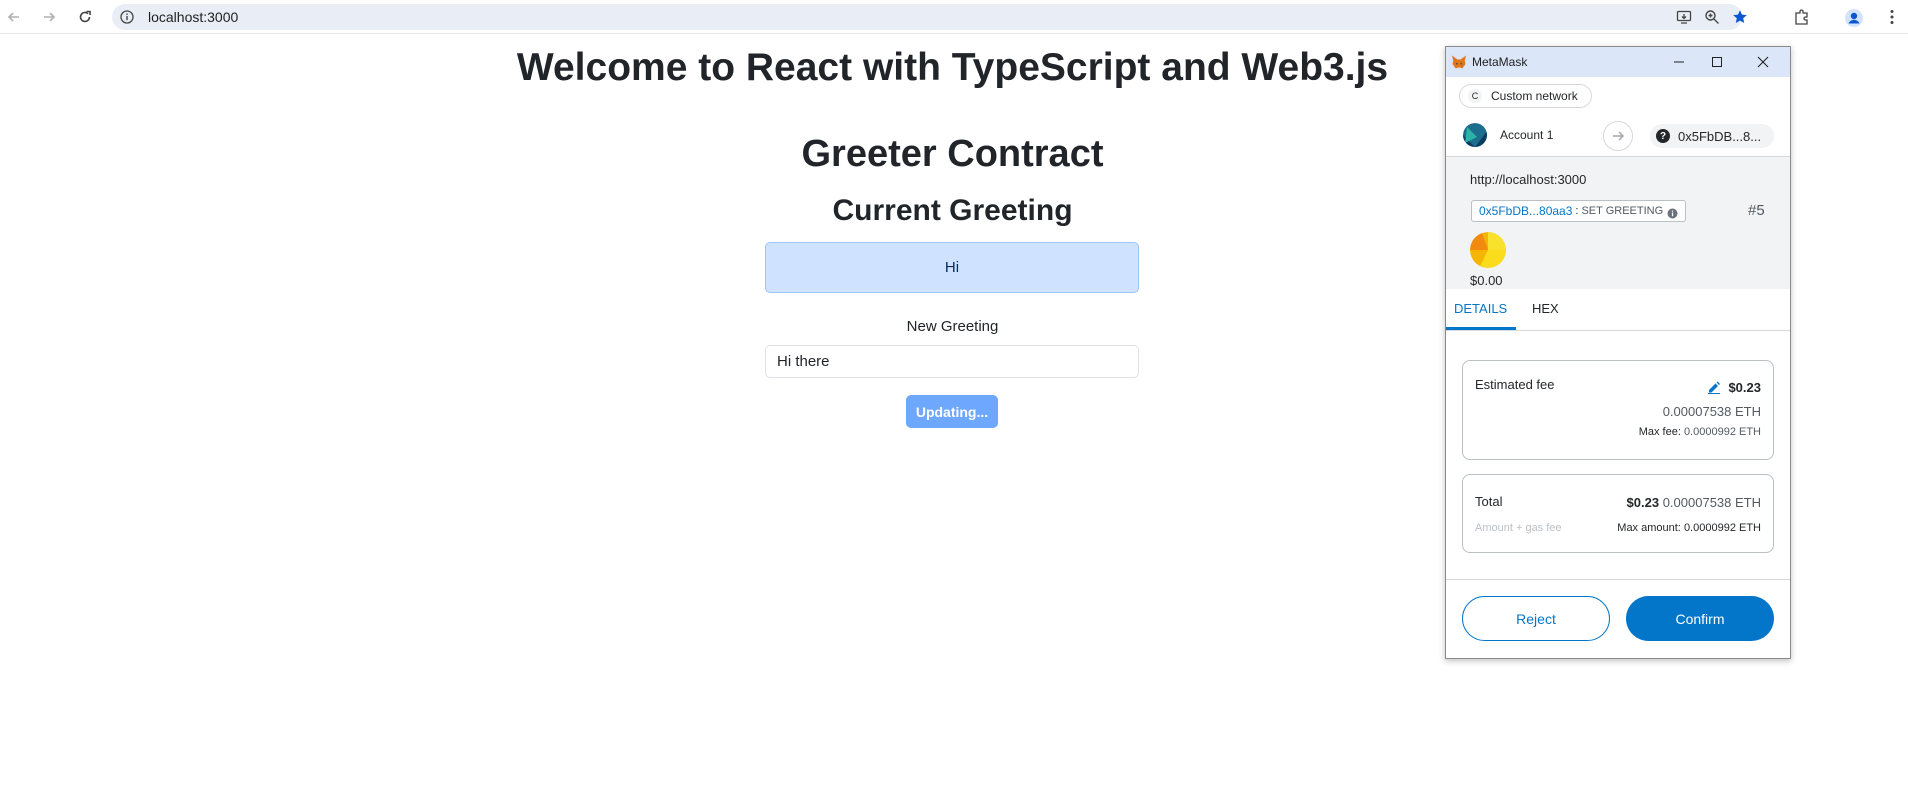 This screenshot has width=1908, height=811. I want to click on current-greeting-alert: Hi, so click(952, 267).